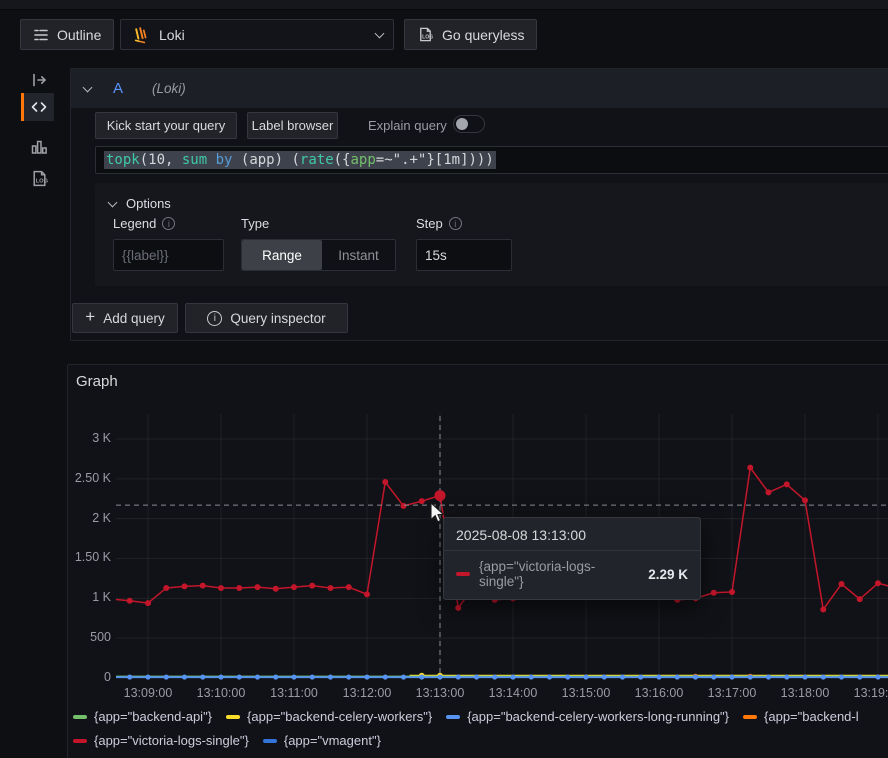 The height and width of the screenshot is (758, 888). I want to click on sidebar-item-code, so click(37, 107).